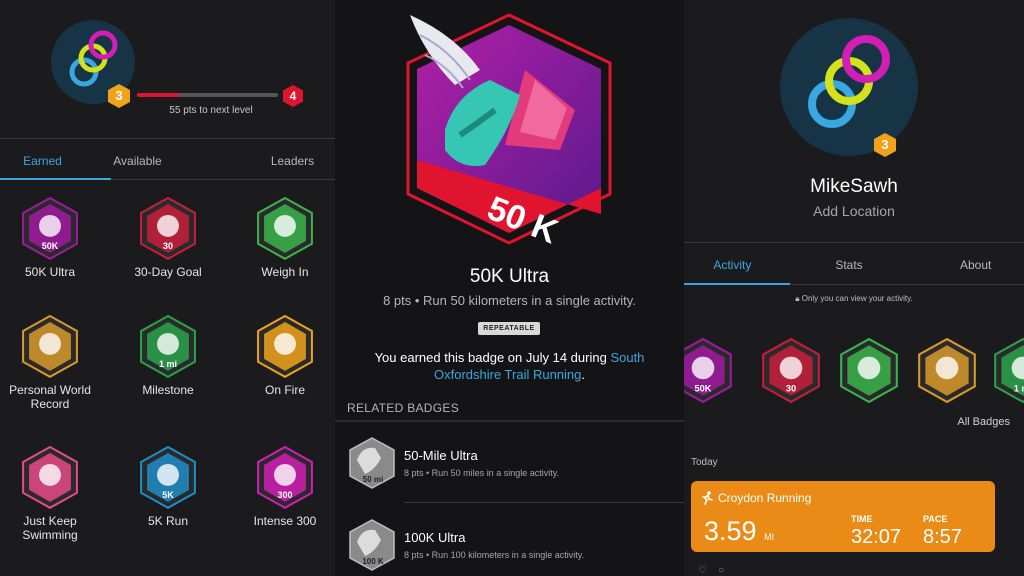  I want to click on badge-label: Personal World Record, so click(50, 396).